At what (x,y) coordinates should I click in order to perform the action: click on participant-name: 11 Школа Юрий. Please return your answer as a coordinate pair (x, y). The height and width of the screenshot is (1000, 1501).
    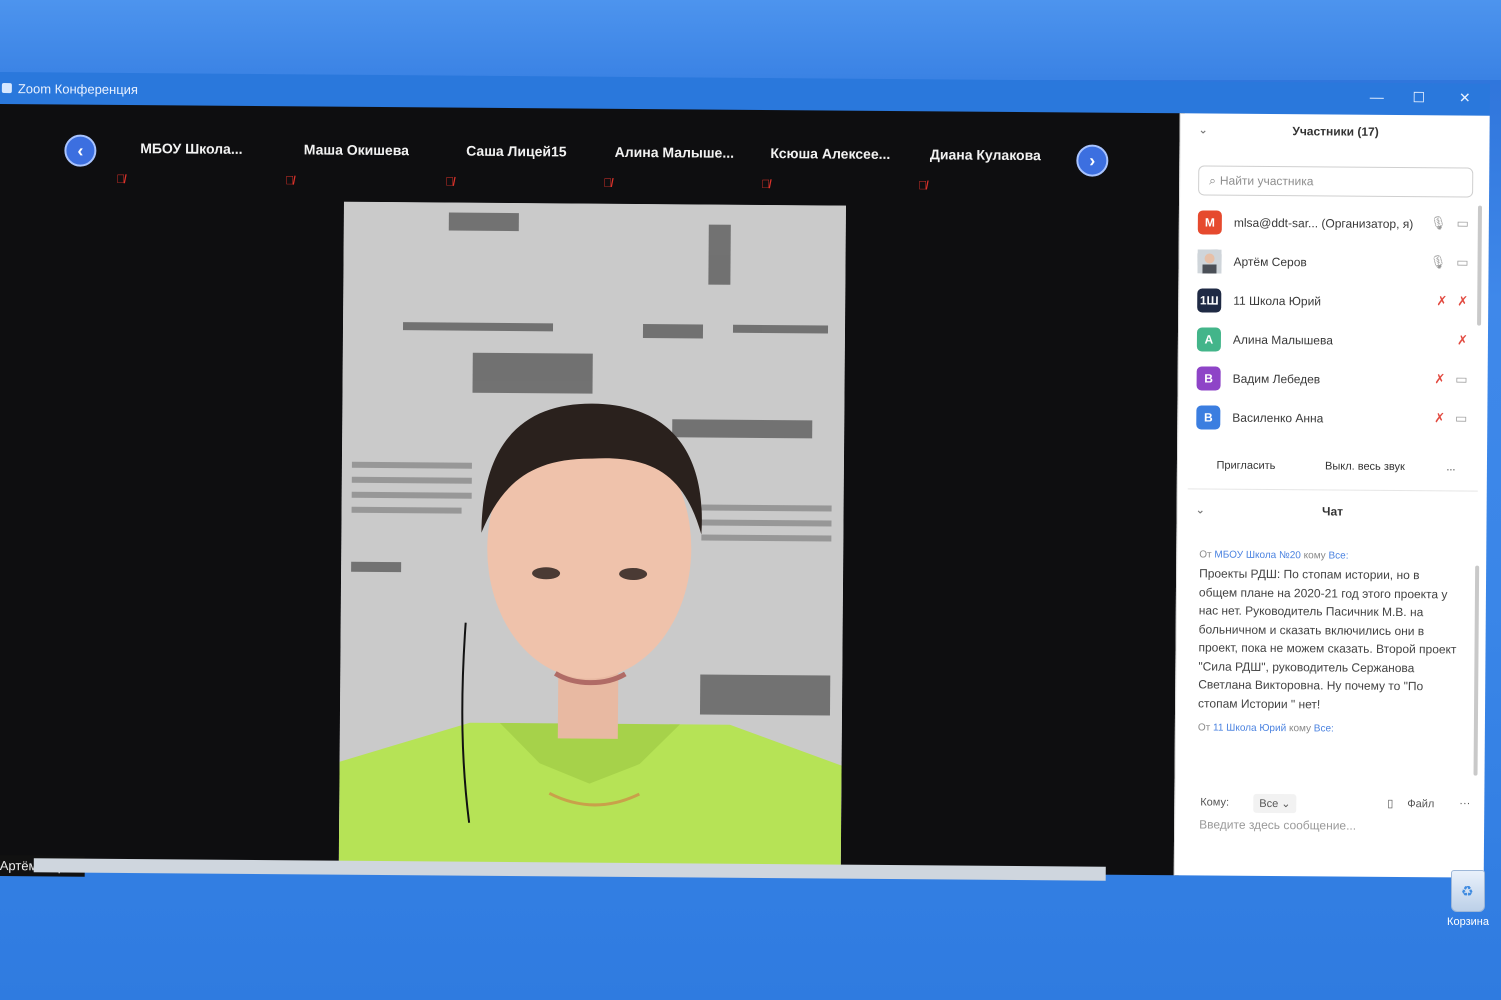
    Looking at the image, I should click on (1277, 301).